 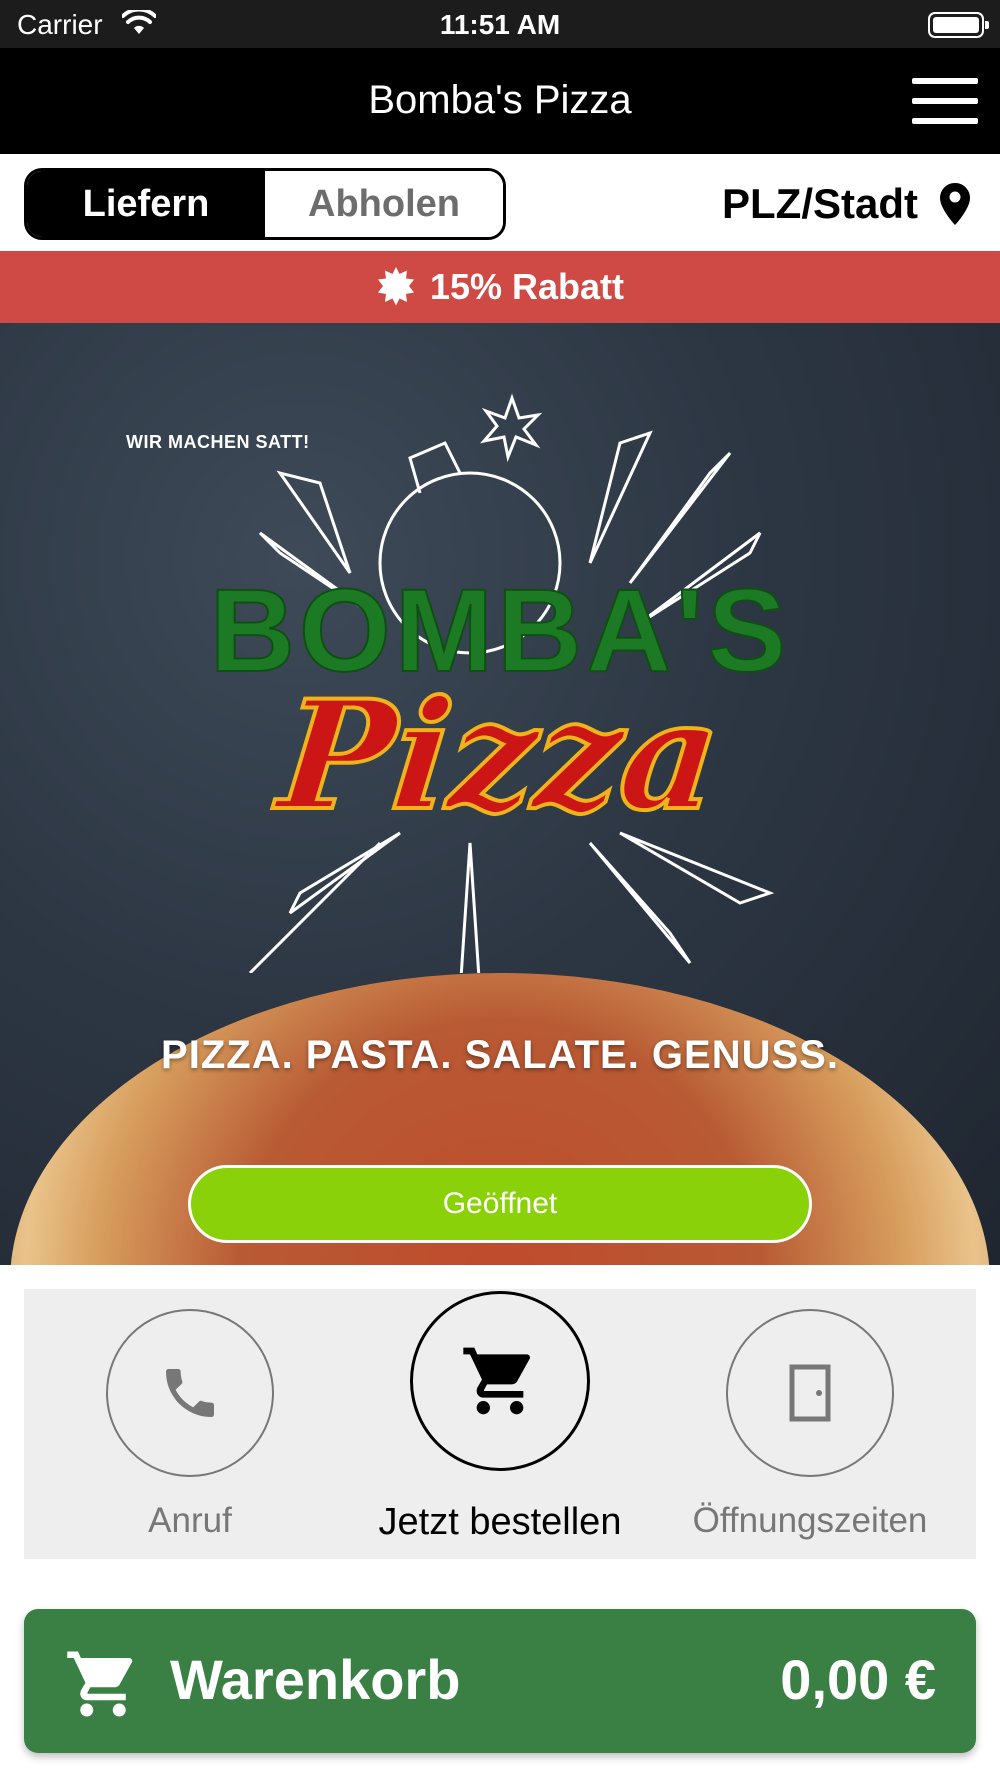 I want to click on status-bar: Carrier 11:51 AM, so click(x=500, y=24).